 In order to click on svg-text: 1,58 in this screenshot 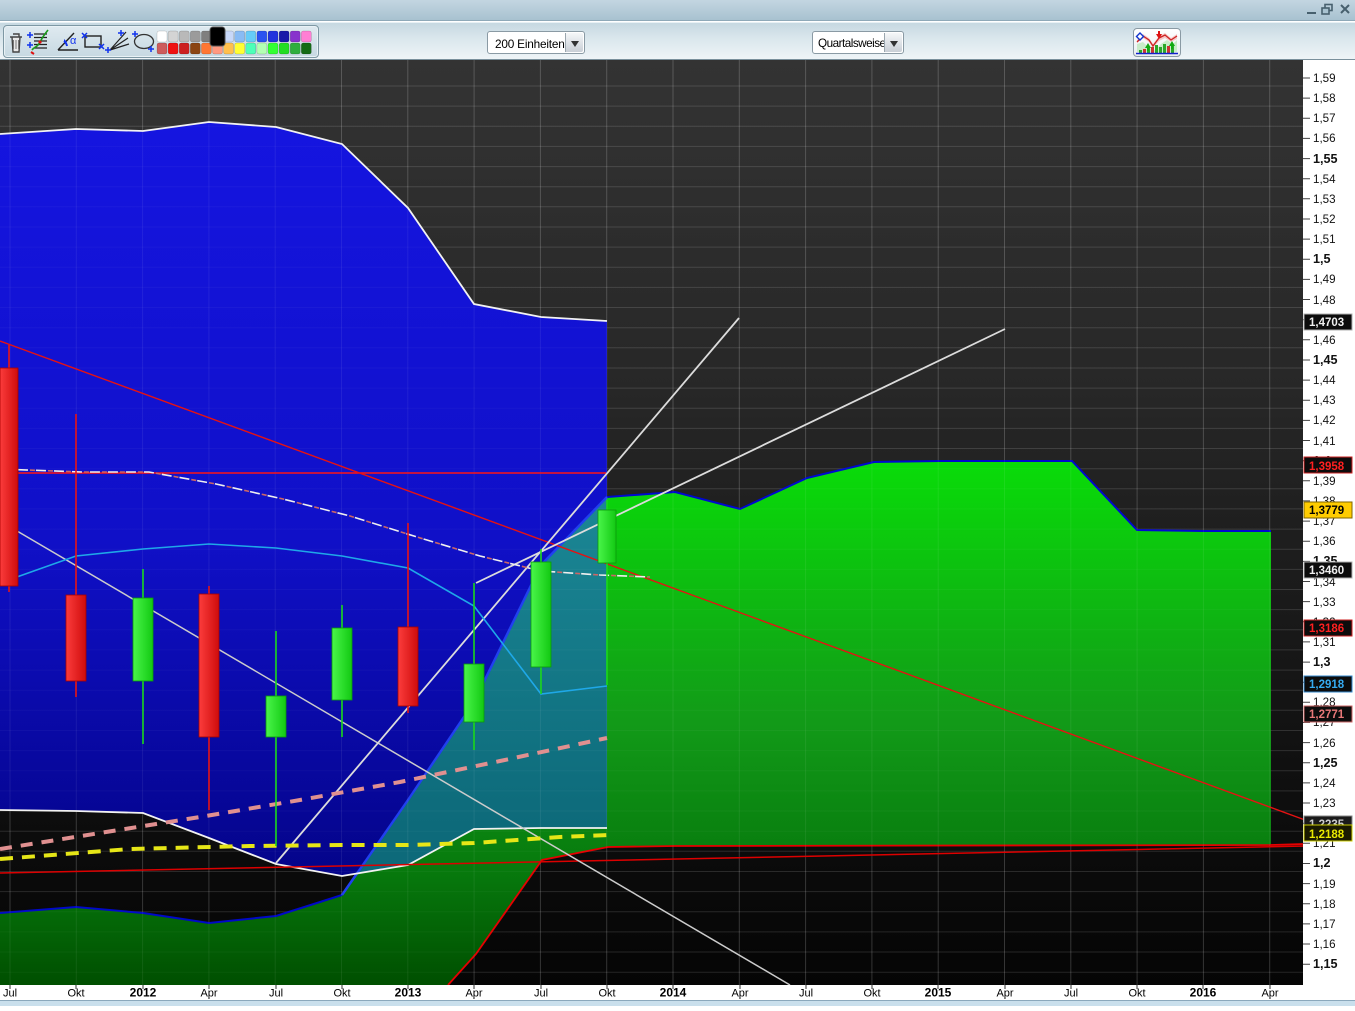, I will do `click(1324, 98)`.